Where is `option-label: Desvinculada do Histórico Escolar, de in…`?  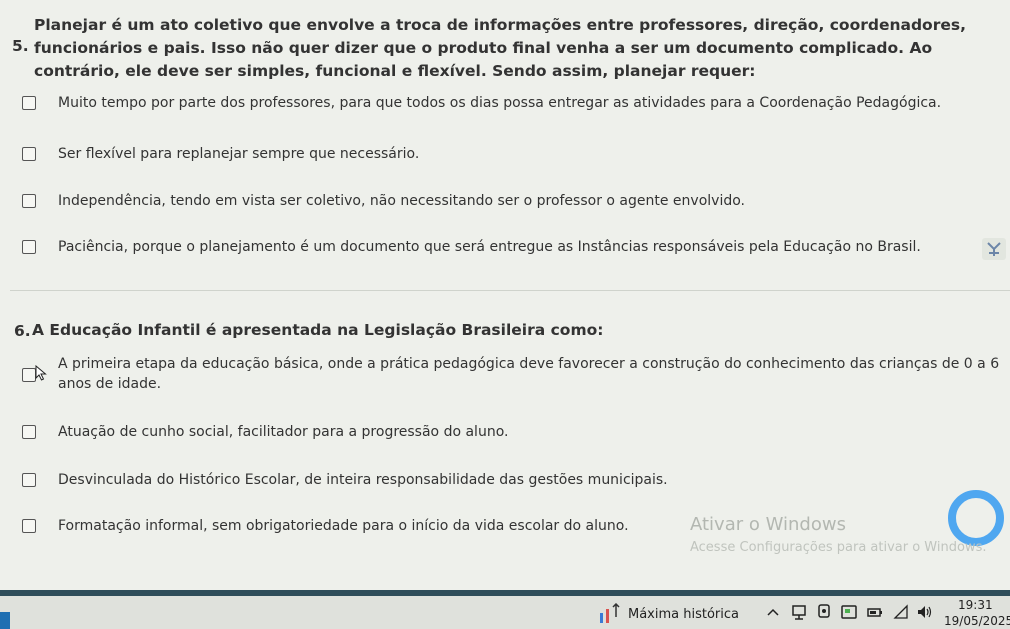
option-label: Desvinculada do Histórico Escolar, de in… is located at coordinates (363, 480).